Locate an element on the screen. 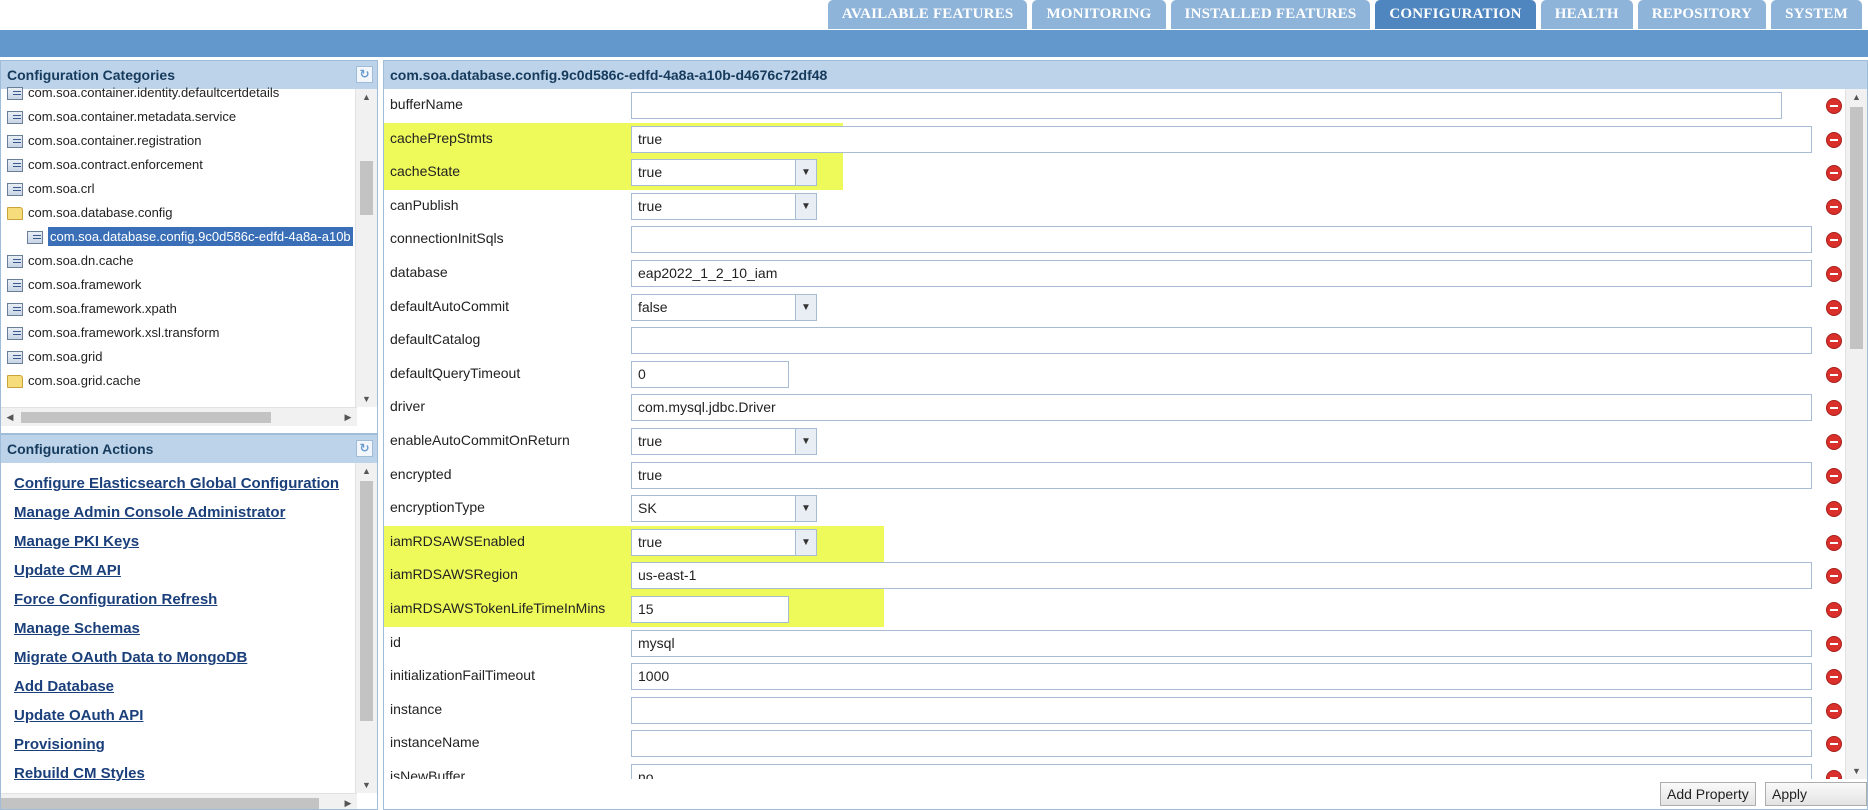 The width and height of the screenshot is (1868, 810). tab-installed-features: INSTALLED FEATURES is located at coordinates (1270, 14).